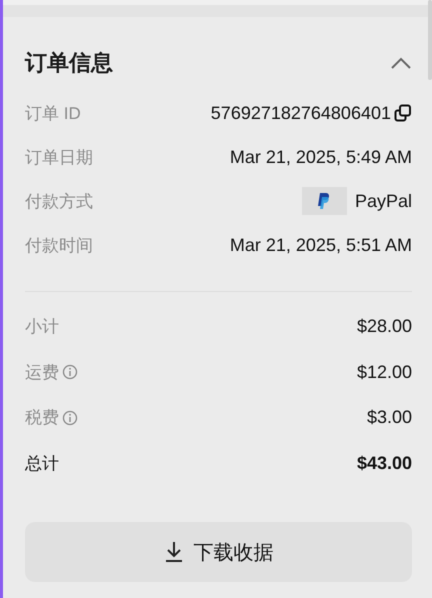  What do you see at coordinates (324, 201) in the screenshot?
I see `paypal-logo-icon` at bounding box center [324, 201].